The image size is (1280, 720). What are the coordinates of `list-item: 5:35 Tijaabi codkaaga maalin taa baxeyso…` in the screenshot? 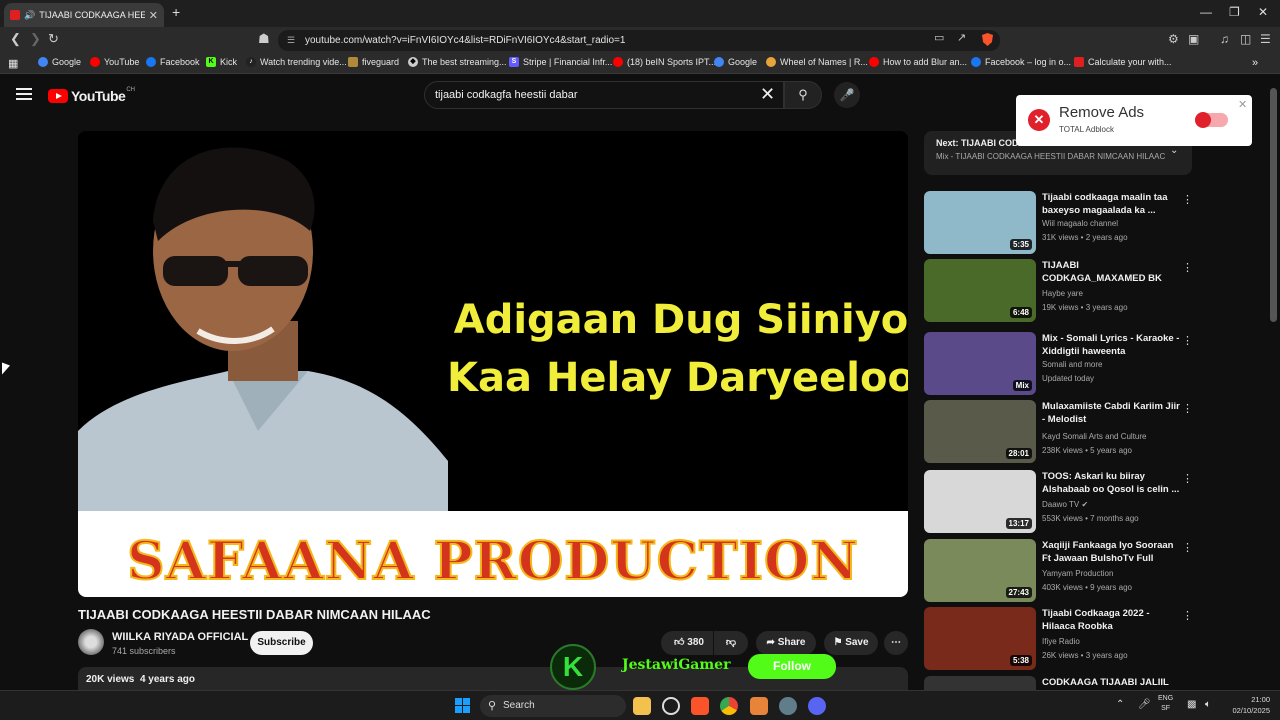 It's located at (1058, 223).